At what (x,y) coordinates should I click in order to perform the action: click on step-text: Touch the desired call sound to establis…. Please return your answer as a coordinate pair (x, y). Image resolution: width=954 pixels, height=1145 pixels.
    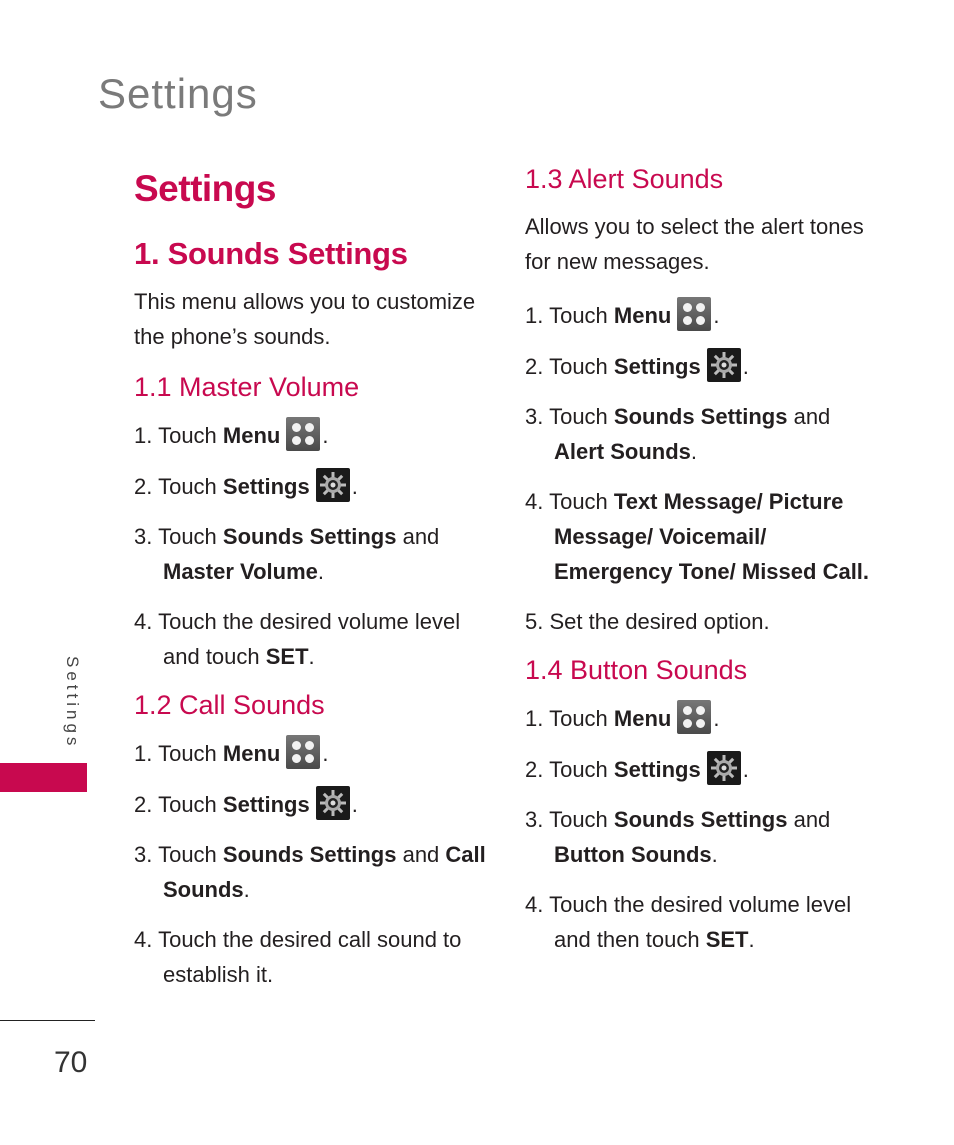
    Looking at the image, I should click on (310, 957).